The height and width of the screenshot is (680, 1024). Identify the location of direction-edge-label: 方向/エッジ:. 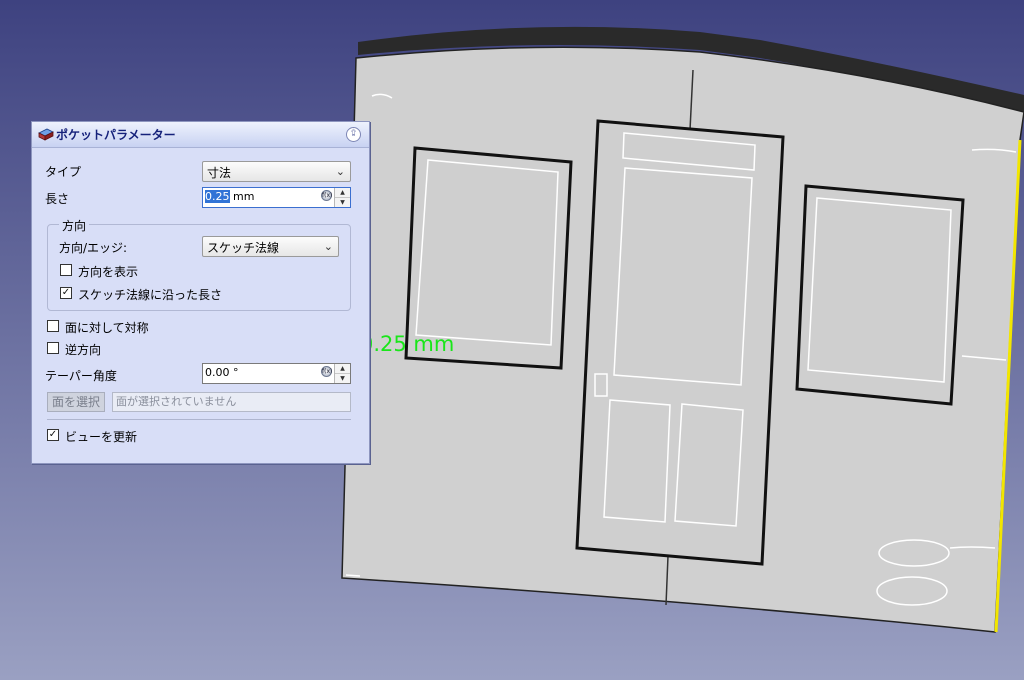
(93, 248).